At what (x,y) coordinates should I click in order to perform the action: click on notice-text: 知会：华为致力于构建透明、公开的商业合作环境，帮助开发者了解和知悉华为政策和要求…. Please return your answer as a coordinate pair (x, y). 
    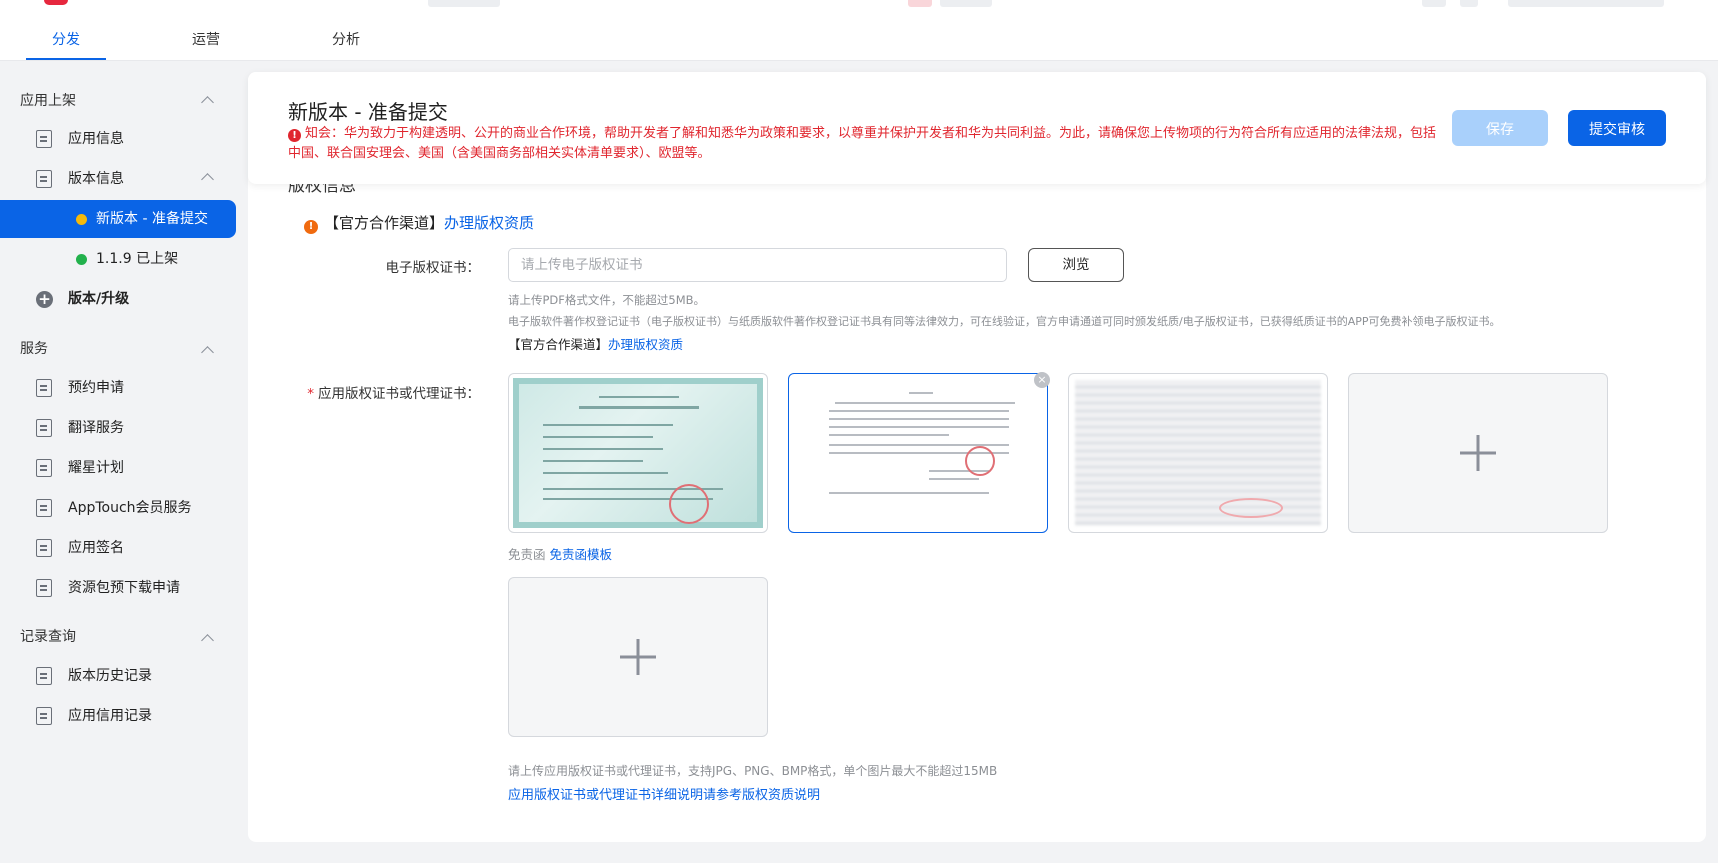
    Looking at the image, I should click on (862, 143).